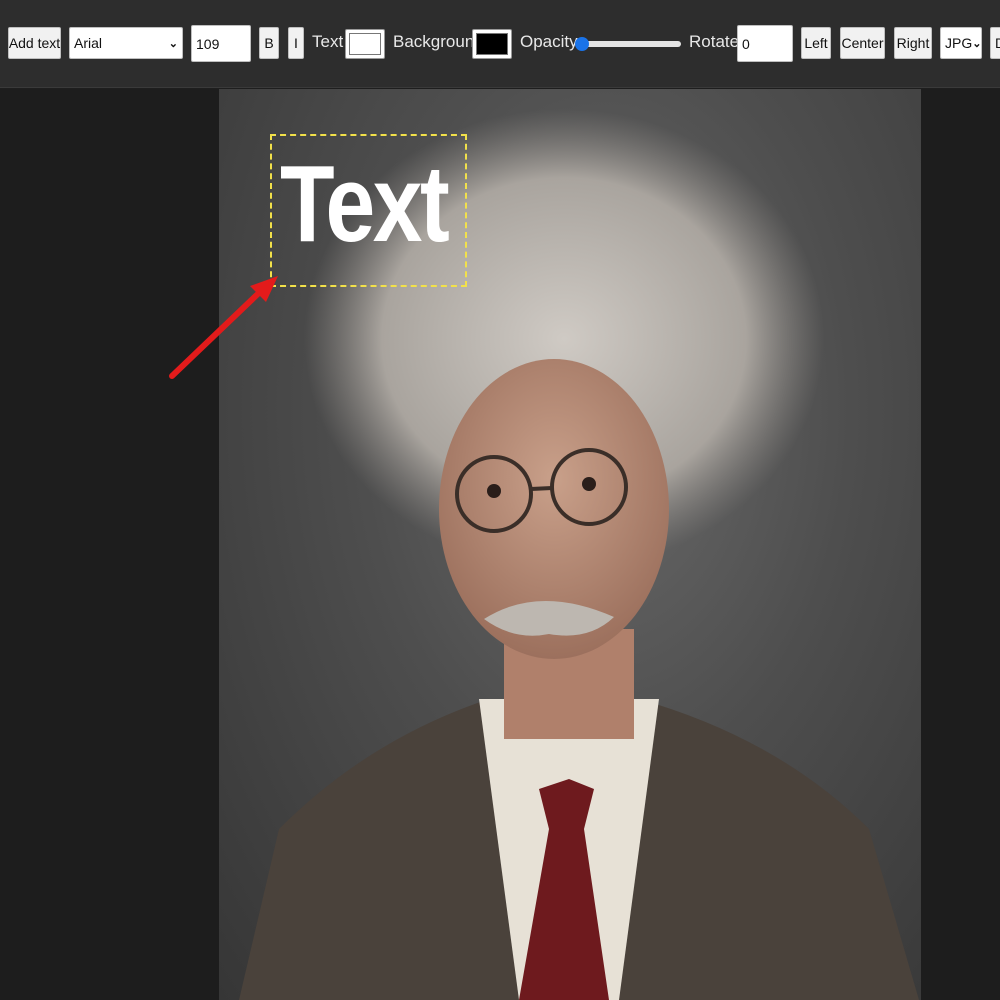  What do you see at coordinates (995, 43) in the screenshot?
I see `download-button: D` at bounding box center [995, 43].